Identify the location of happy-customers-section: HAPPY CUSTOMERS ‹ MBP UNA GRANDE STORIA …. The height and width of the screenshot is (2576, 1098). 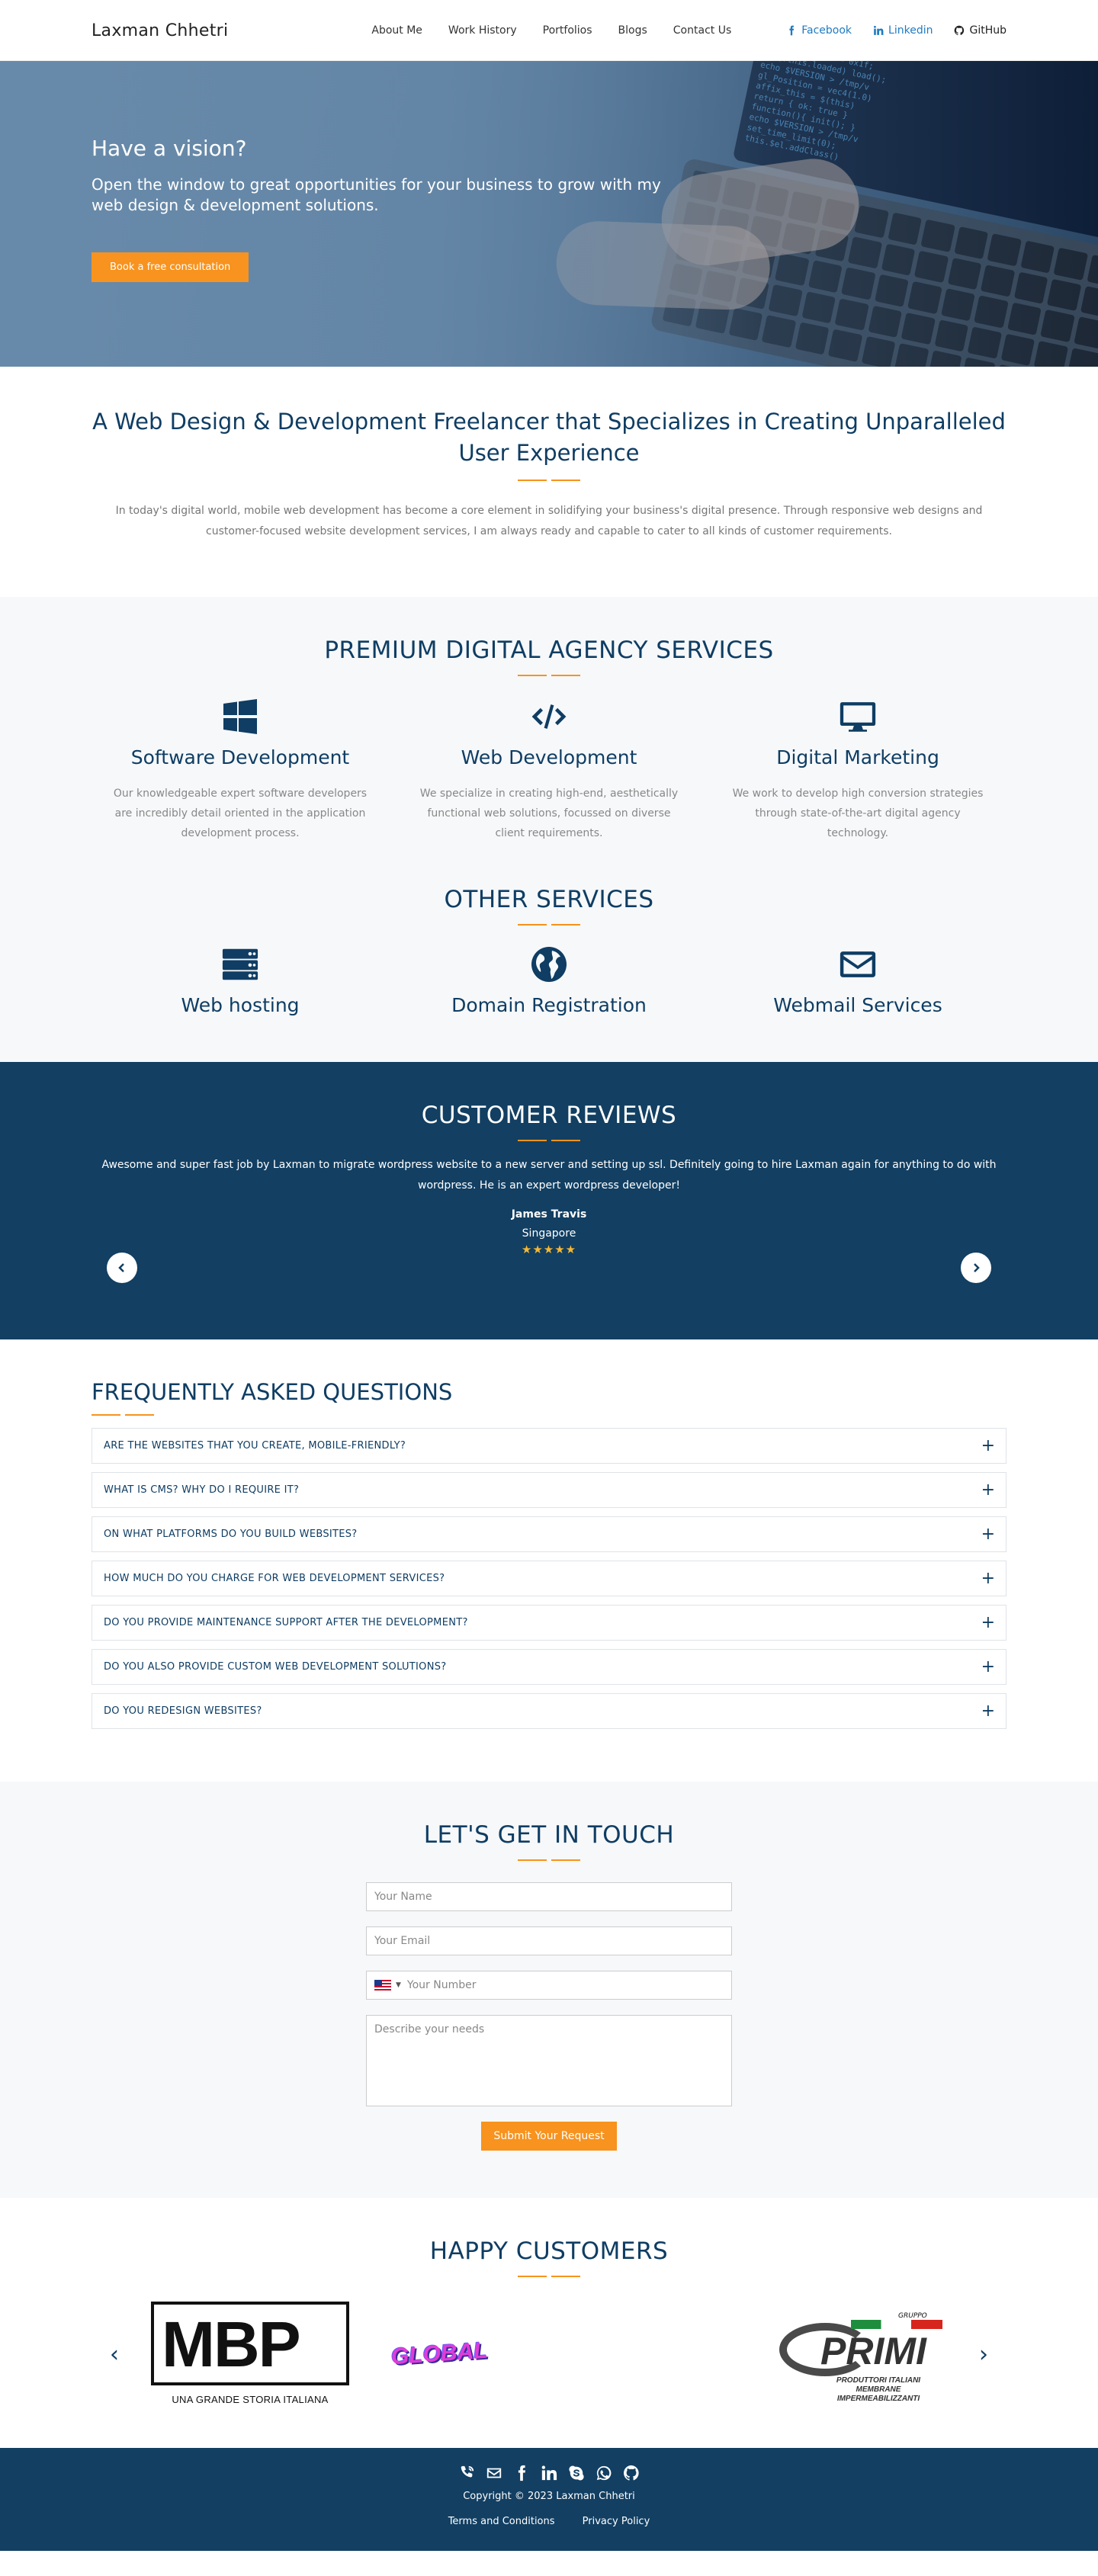
(549, 2323).